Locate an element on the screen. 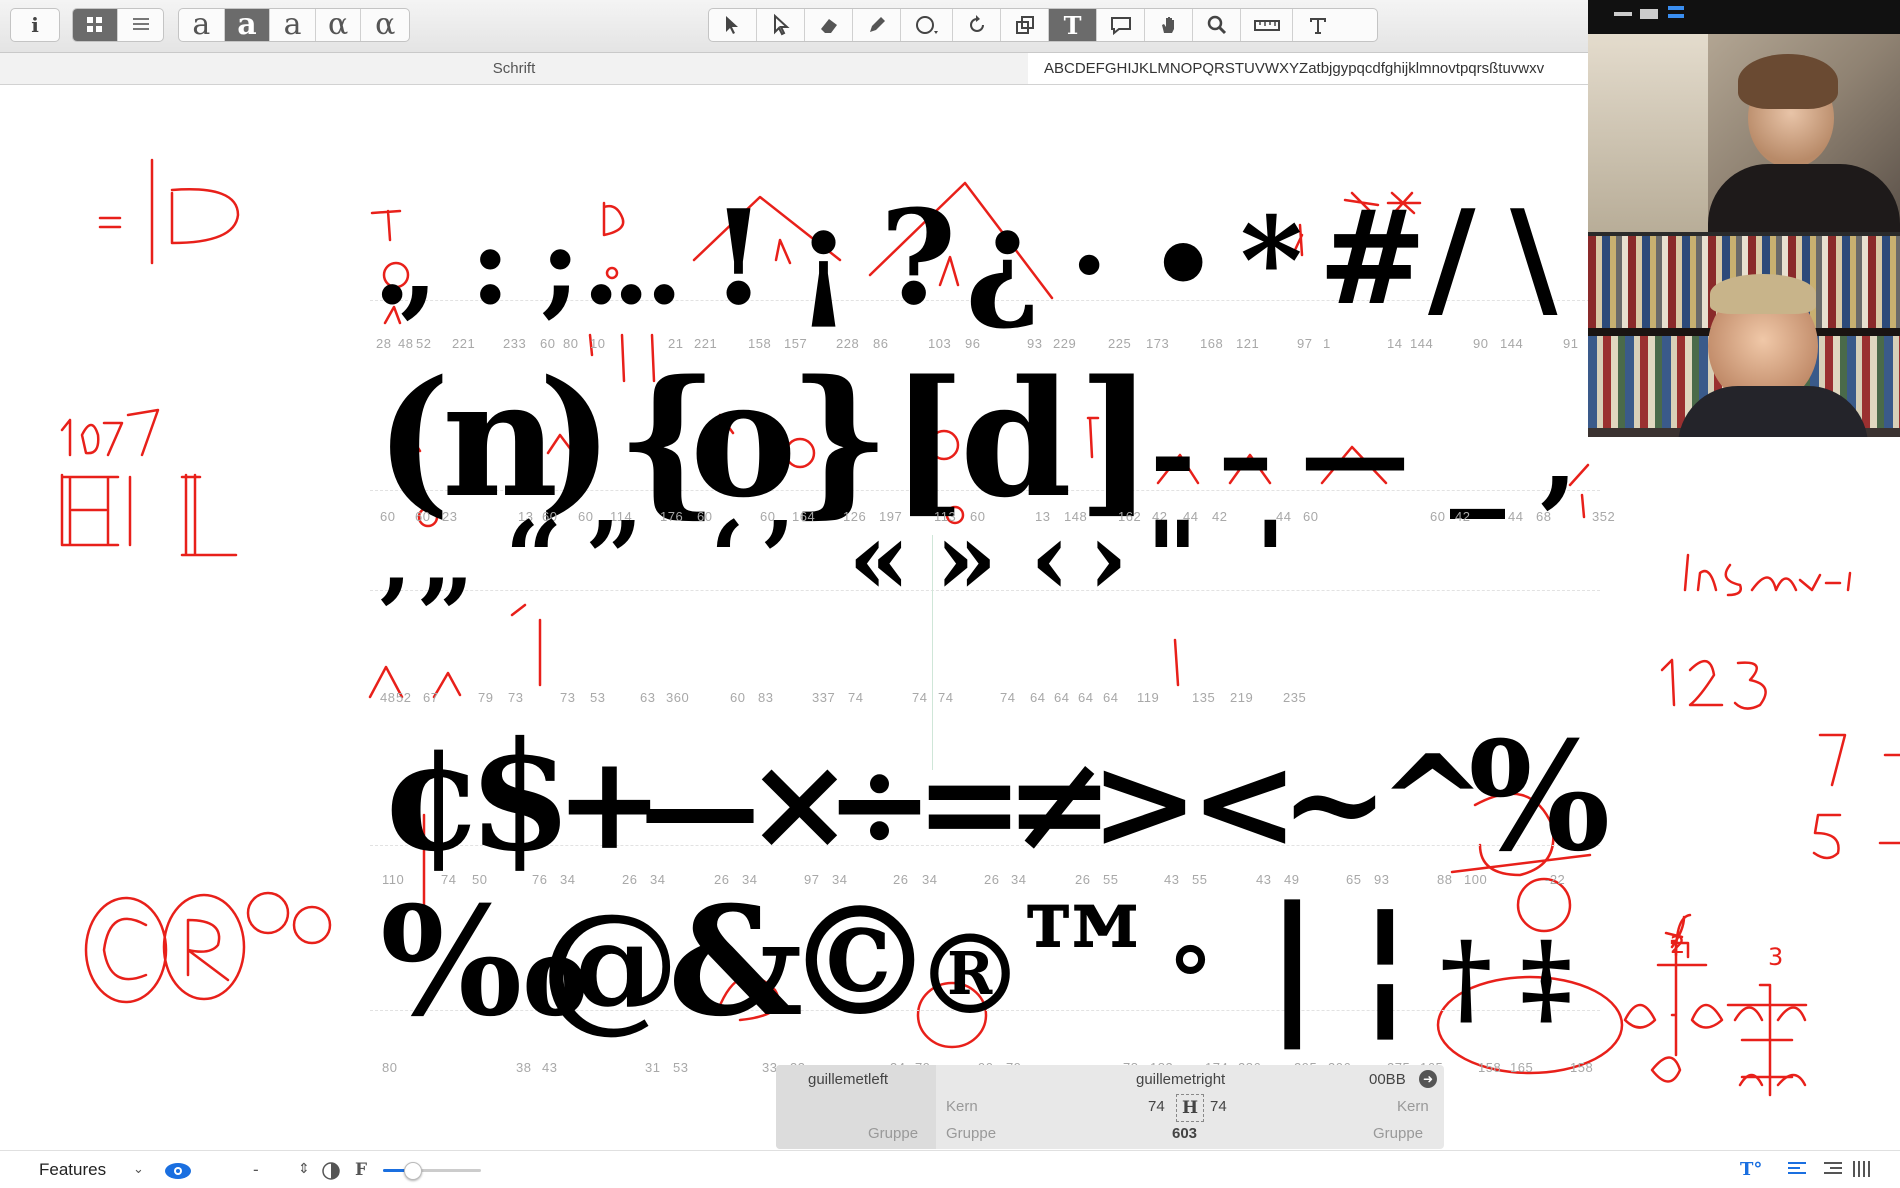 The width and height of the screenshot is (1900, 1188). chevron-down-icon: ⌄ is located at coordinates (138, 1169).